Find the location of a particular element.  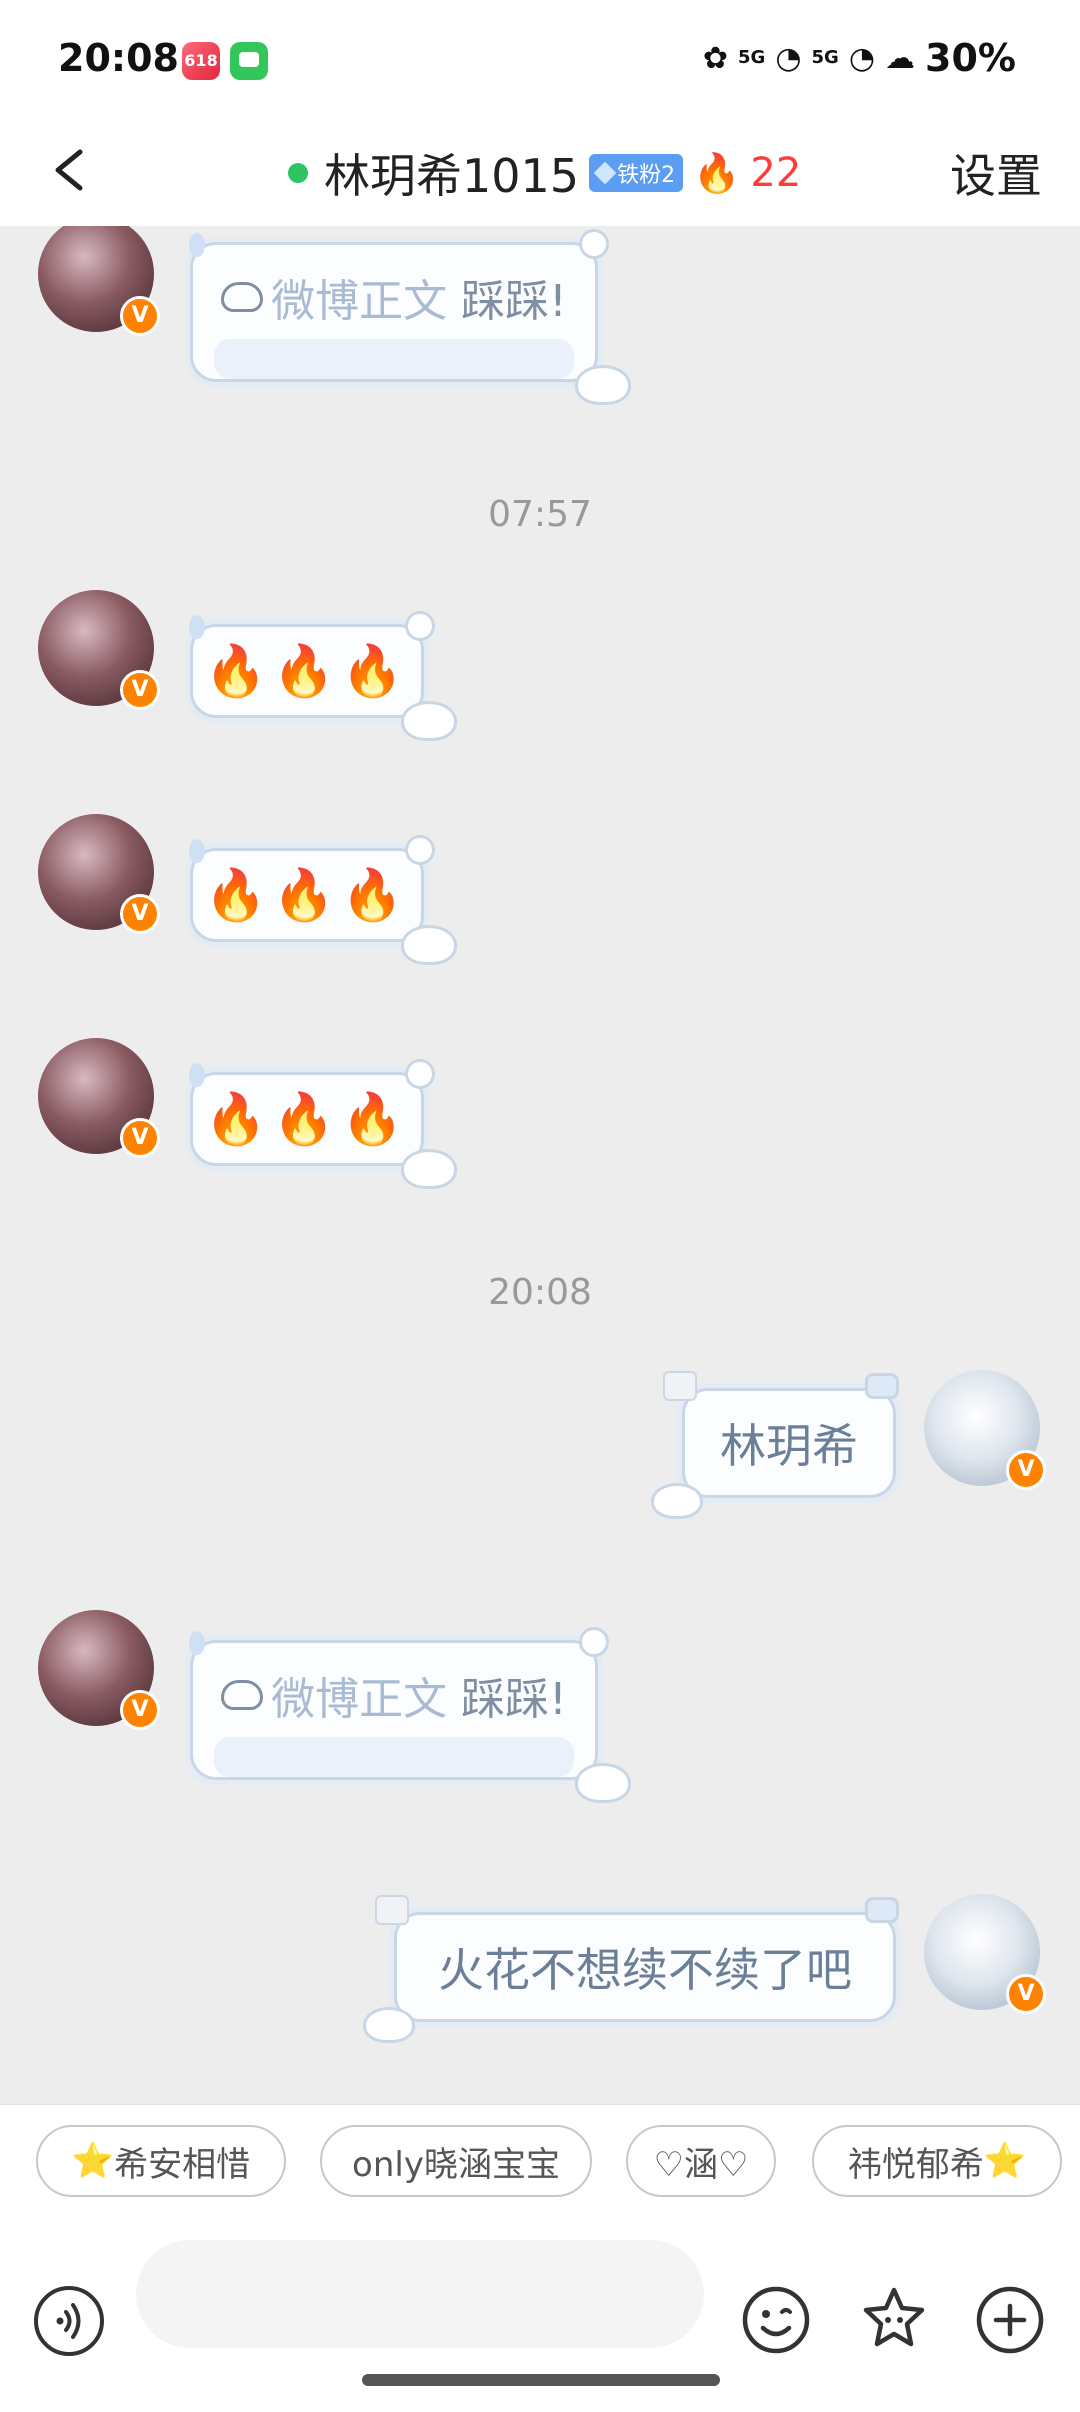

add-icon is located at coordinates (1010, 2320).